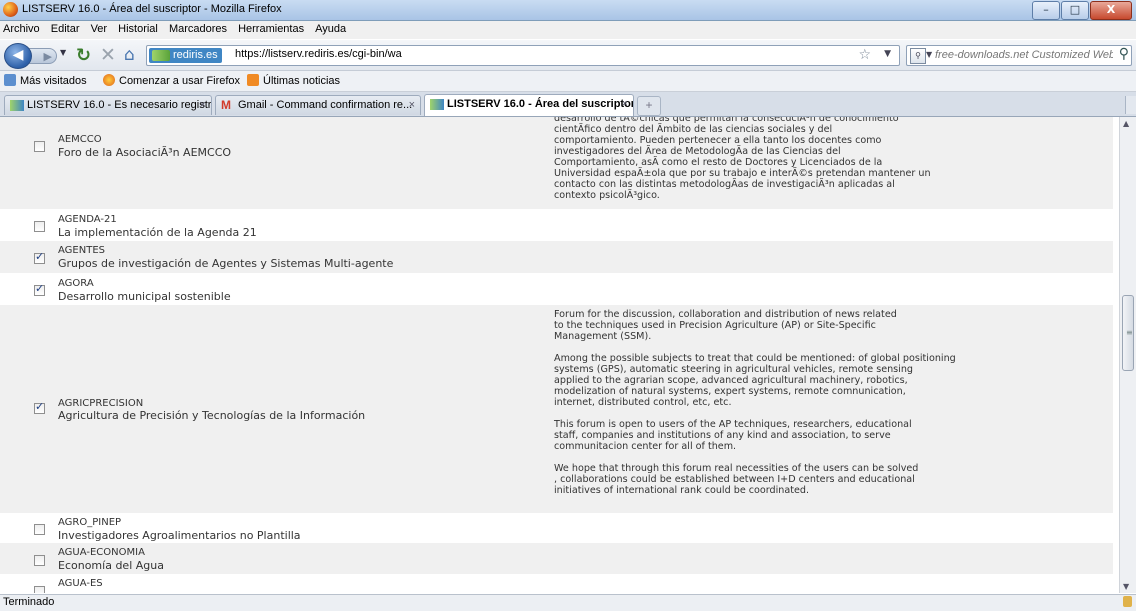 This screenshot has width=1136, height=611. Describe the element at coordinates (540, 104) in the screenshot. I see `tab-label: LISTSERV 16.0 - Área del suscriptor` at that location.